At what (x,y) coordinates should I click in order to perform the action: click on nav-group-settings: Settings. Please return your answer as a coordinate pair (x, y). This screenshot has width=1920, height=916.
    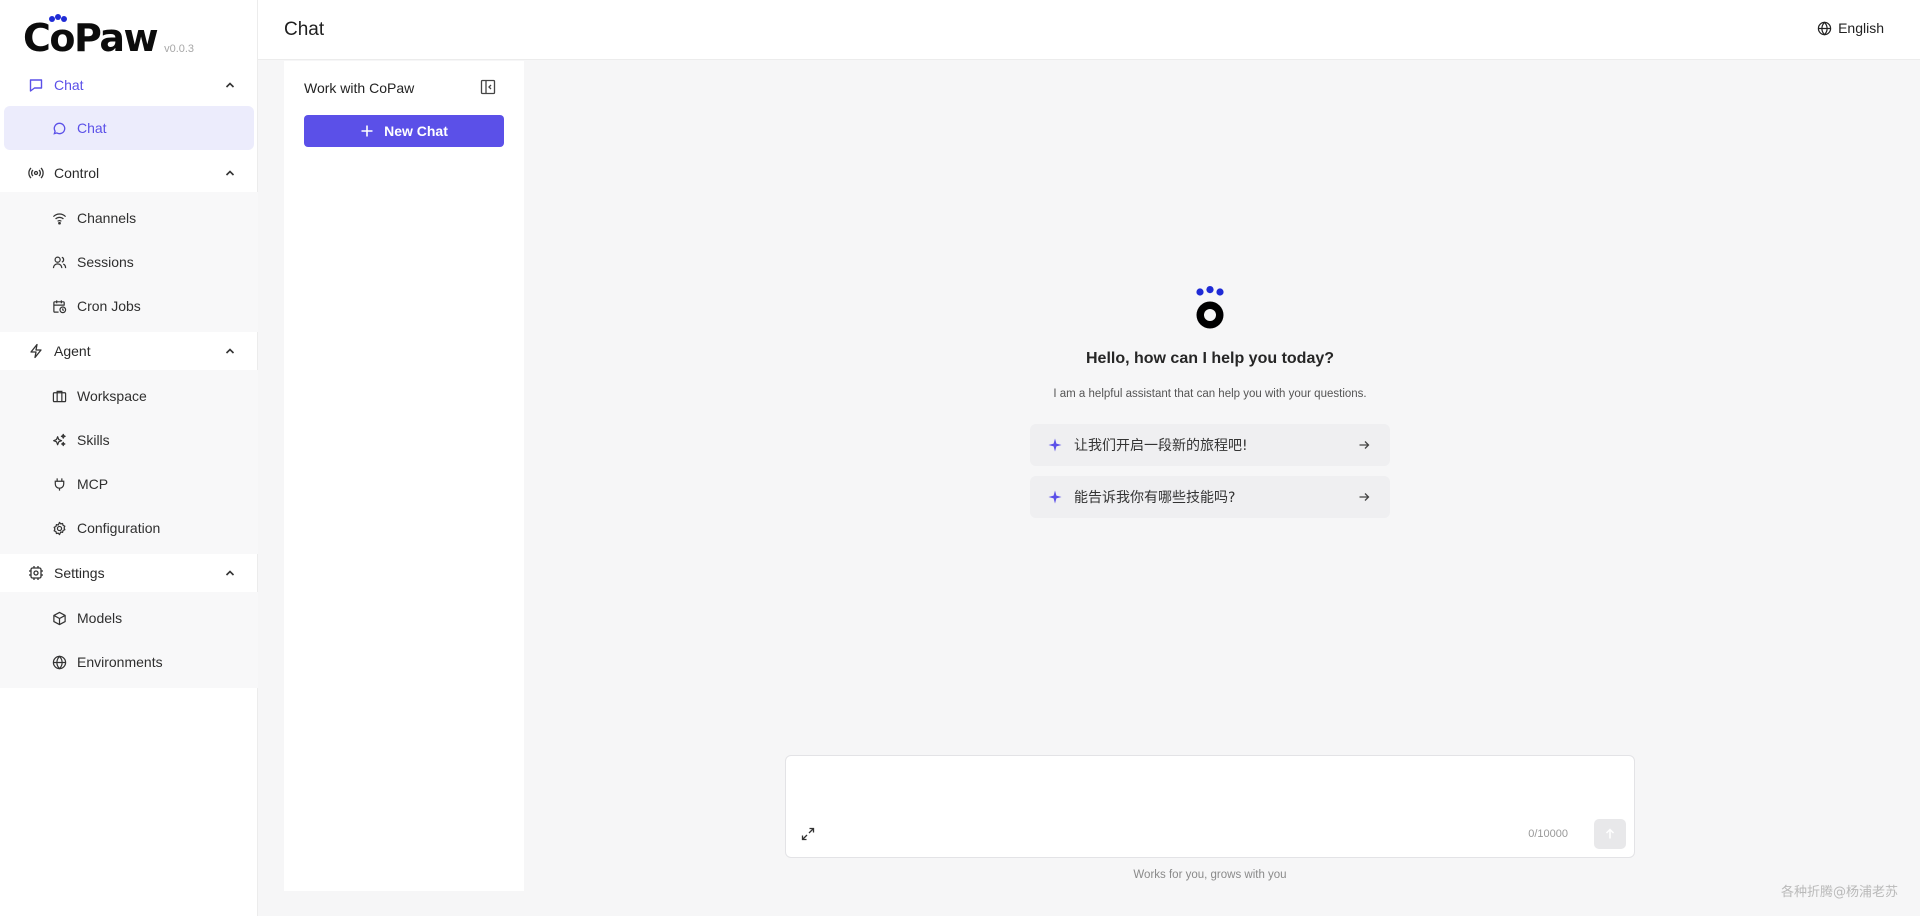
    Looking at the image, I should click on (129, 573).